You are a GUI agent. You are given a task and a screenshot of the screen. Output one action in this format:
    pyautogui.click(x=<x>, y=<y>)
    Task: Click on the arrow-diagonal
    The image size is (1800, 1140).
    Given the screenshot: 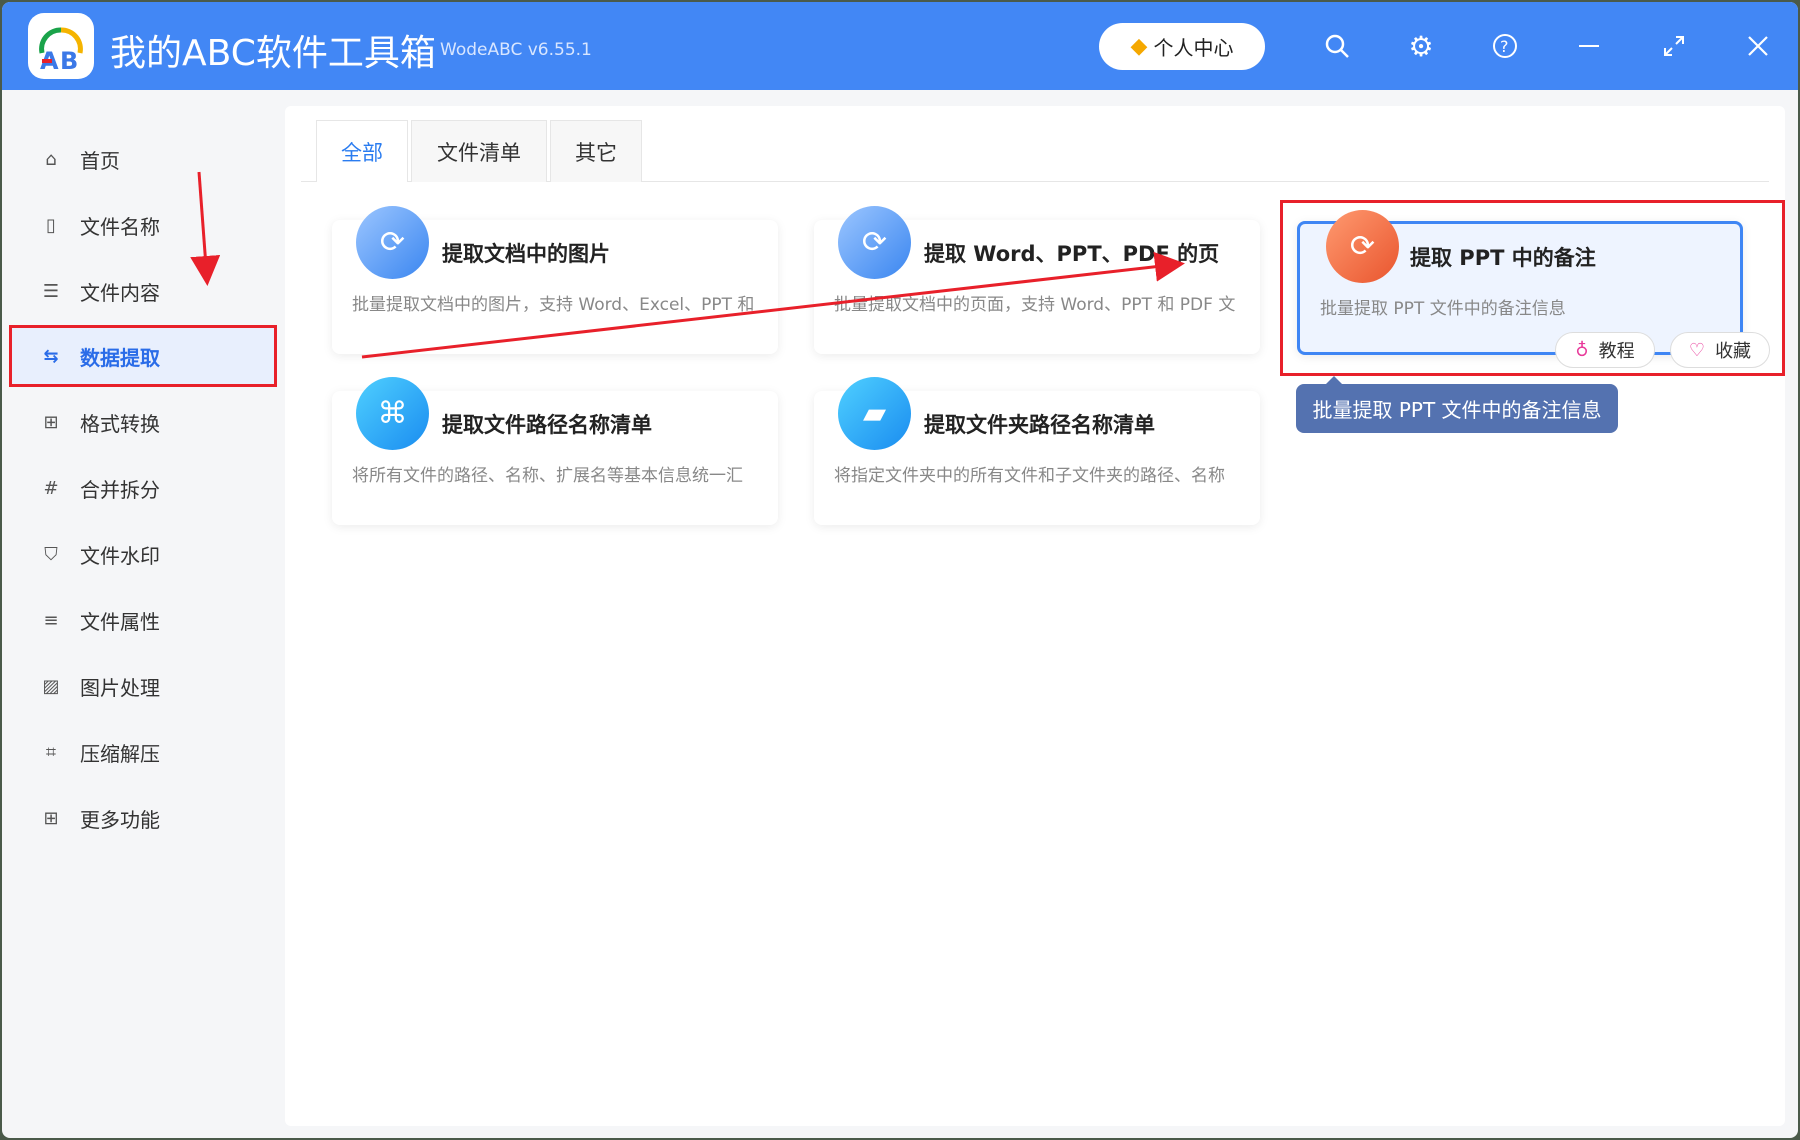 What is the action you would take?
    pyautogui.click(x=773, y=305)
    